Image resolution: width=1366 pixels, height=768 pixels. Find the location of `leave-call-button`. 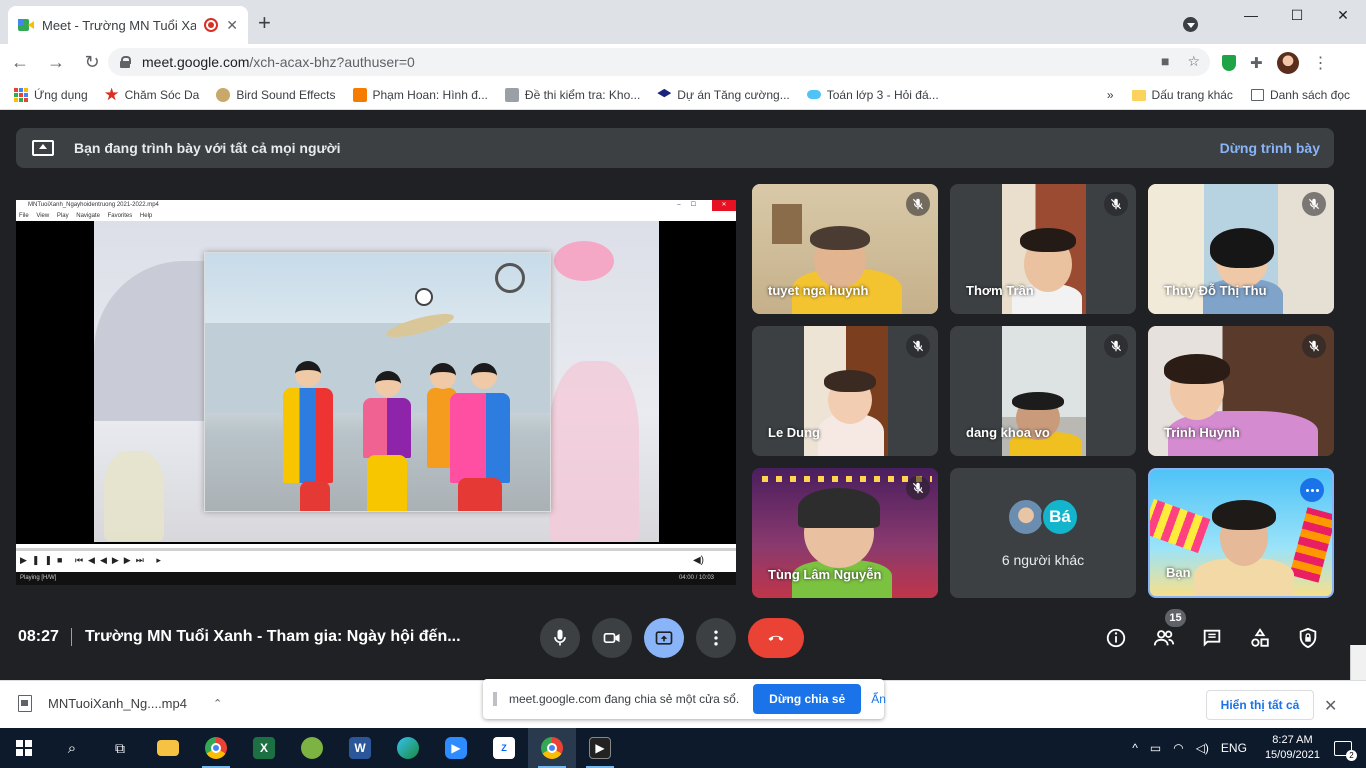

leave-call-button is located at coordinates (776, 638).